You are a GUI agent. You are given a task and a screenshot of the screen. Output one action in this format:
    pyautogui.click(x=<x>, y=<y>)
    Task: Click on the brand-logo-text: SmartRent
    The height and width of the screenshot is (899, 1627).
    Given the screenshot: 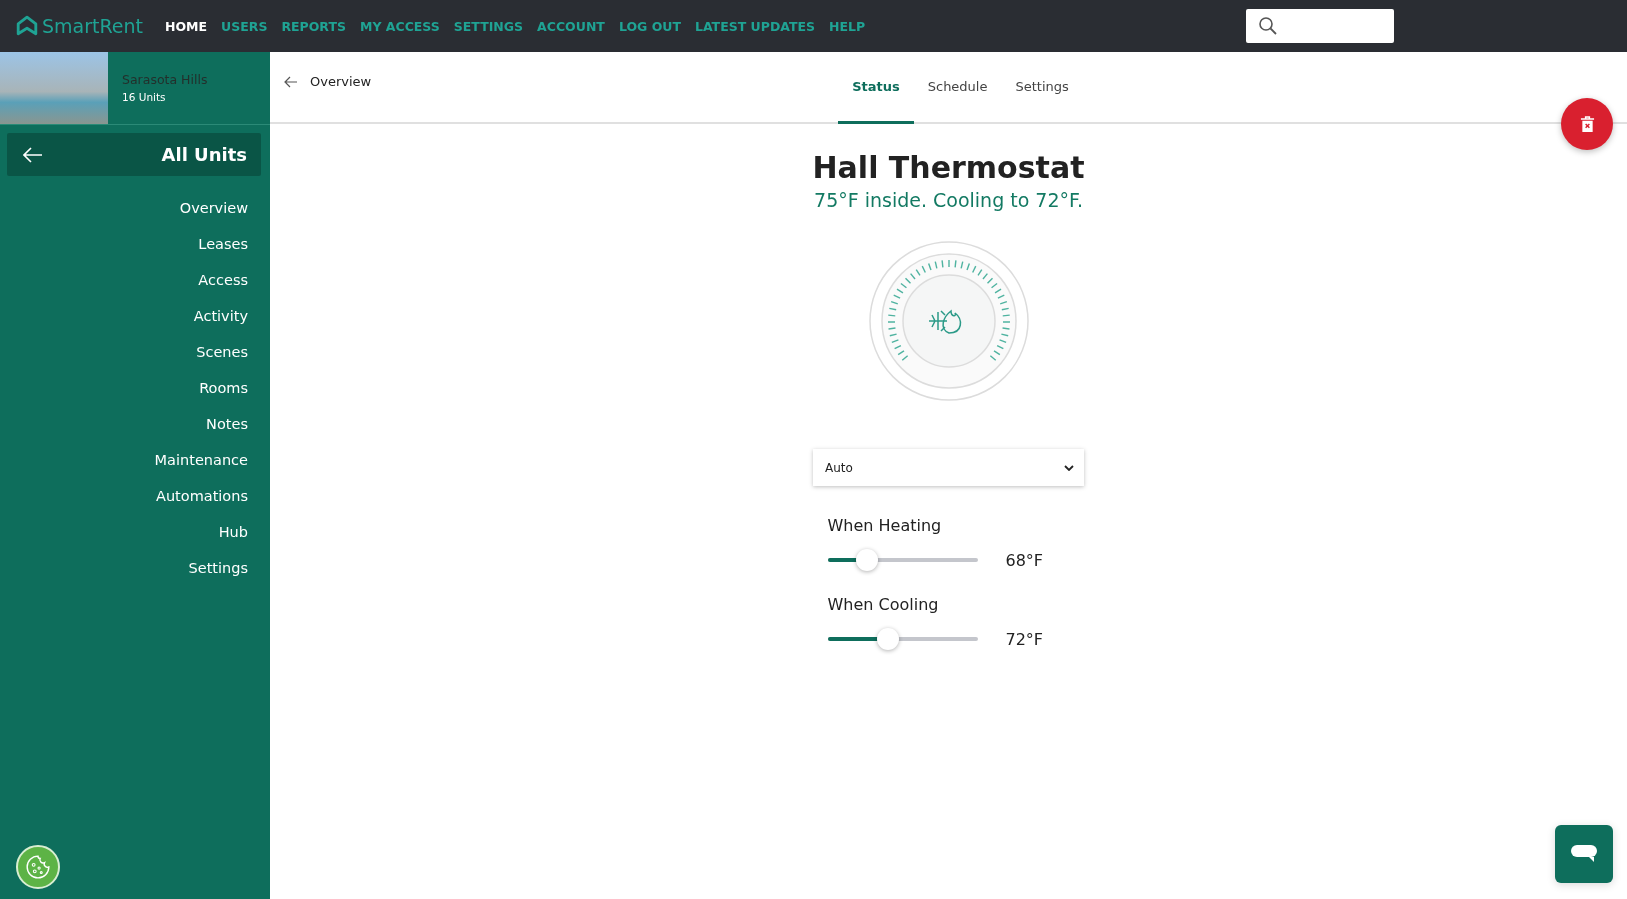 What is the action you would take?
    pyautogui.click(x=92, y=26)
    